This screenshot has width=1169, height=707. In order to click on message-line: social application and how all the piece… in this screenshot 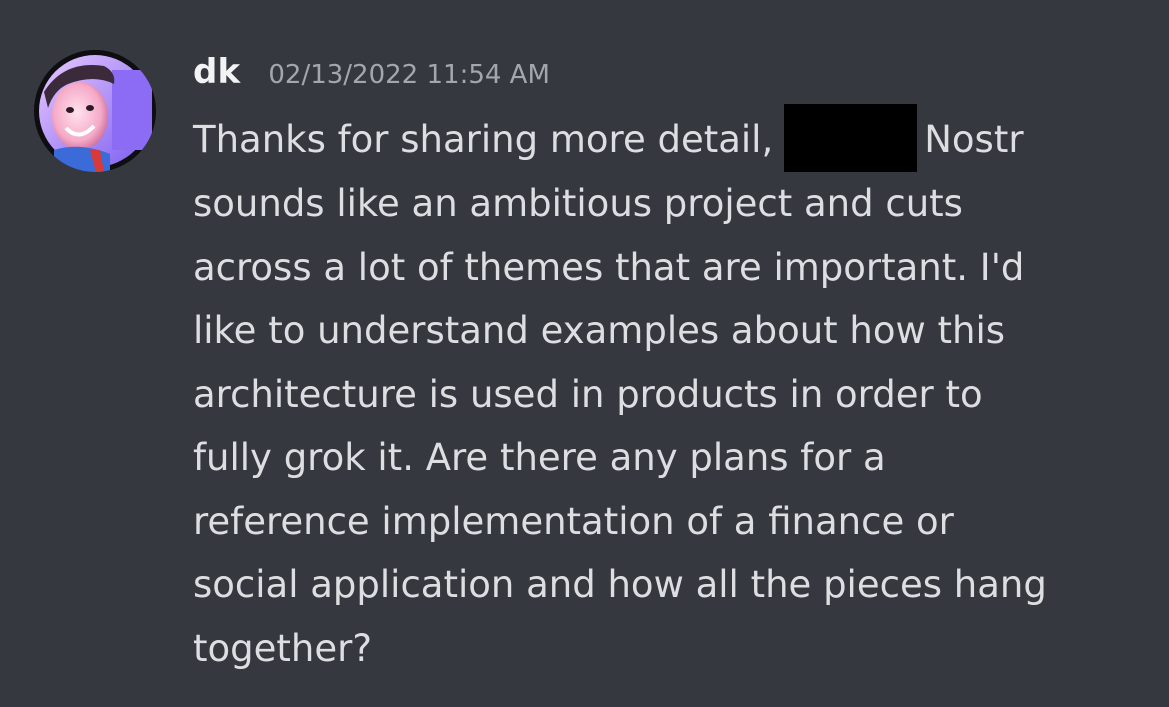, I will do `click(620, 584)`.